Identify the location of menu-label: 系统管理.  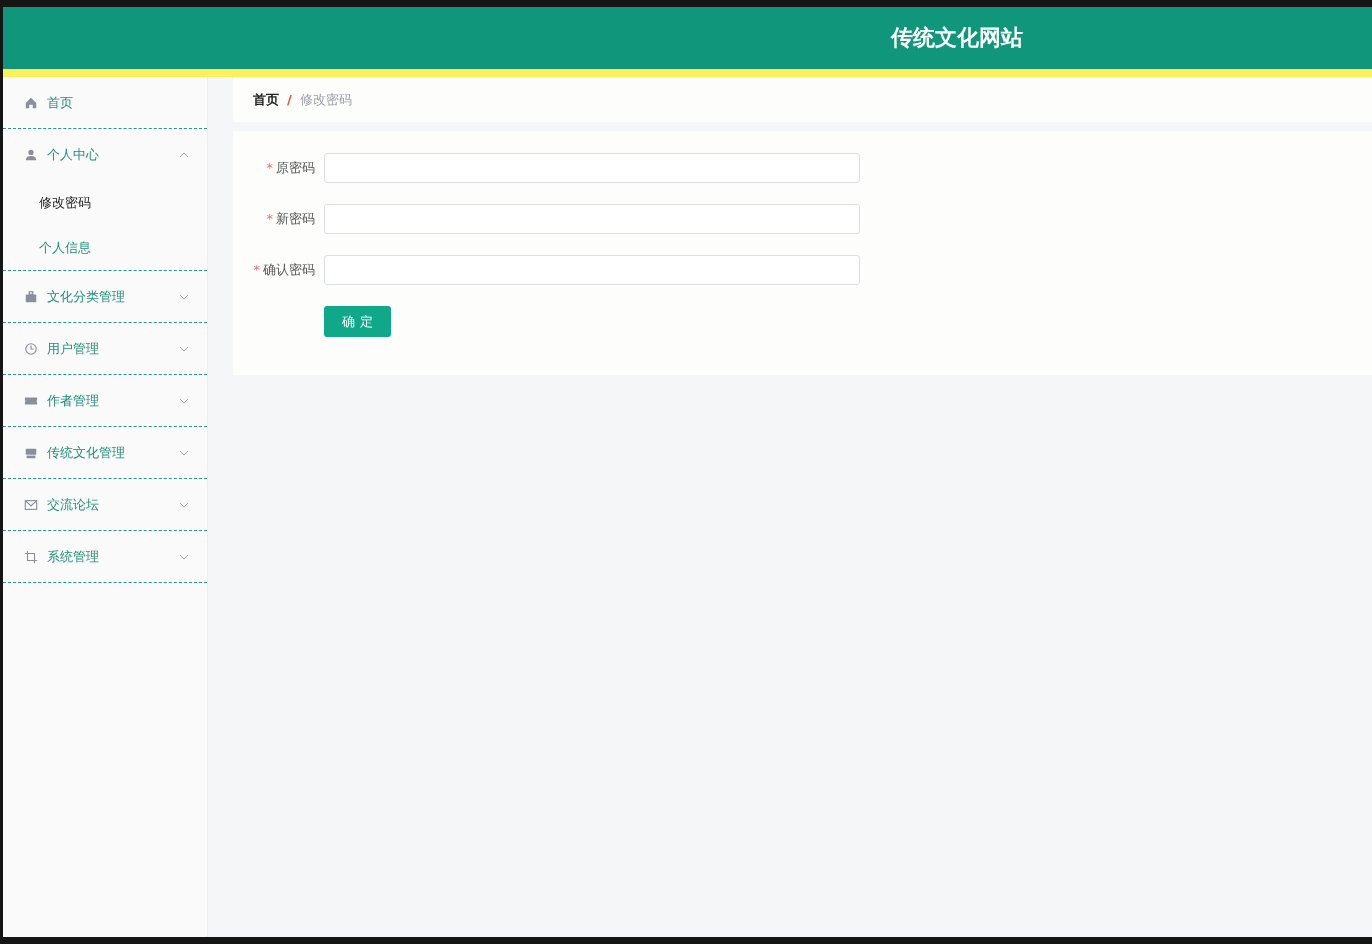
(73, 556).